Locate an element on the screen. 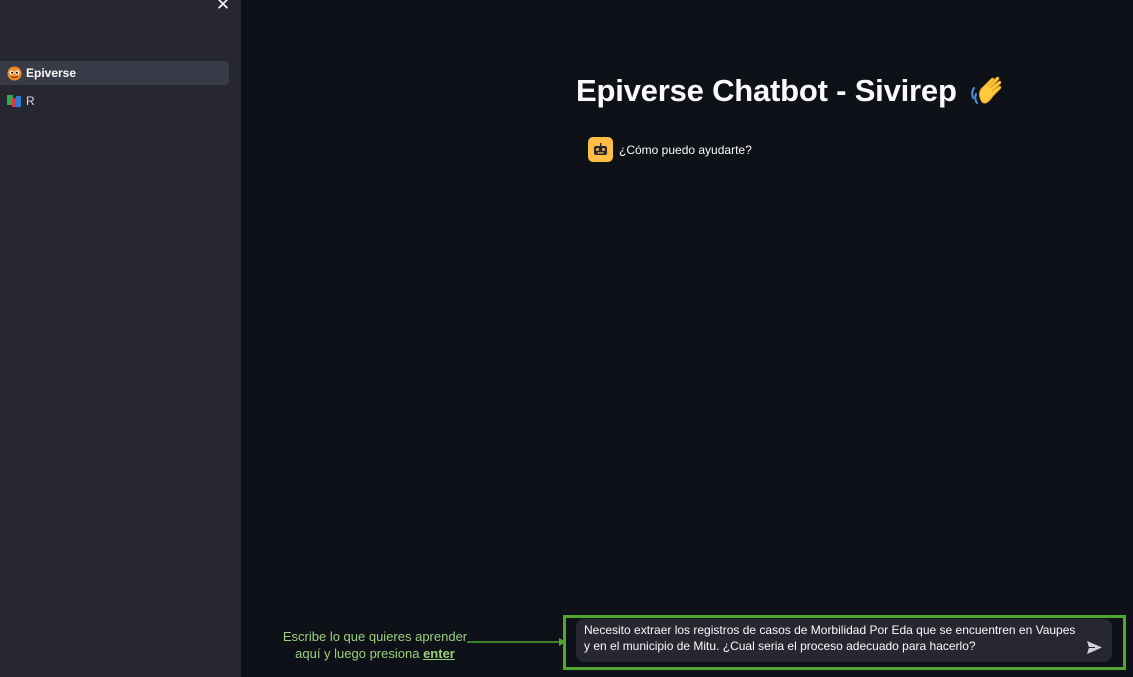 The width and height of the screenshot is (1133, 677). page-title: Epiverse Chatbot - Sivirep is located at coordinates (791, 91).